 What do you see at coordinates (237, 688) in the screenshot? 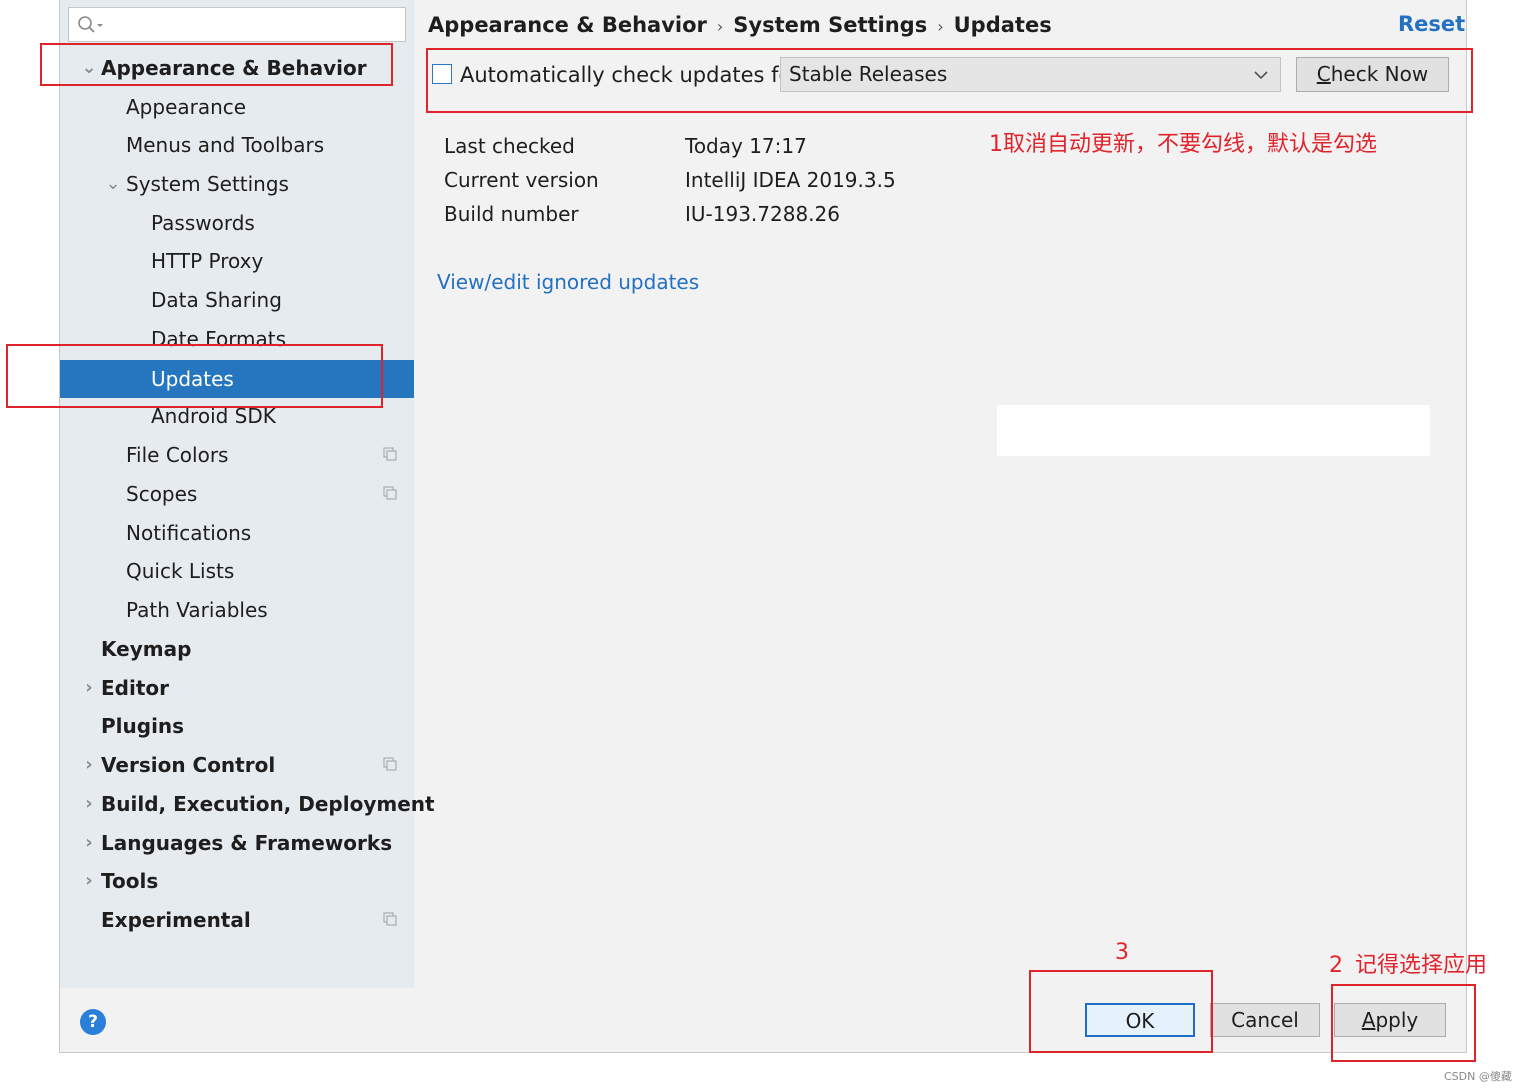
I see `sidebar-item-editor: › Editor` at bounding box center [237, 688].